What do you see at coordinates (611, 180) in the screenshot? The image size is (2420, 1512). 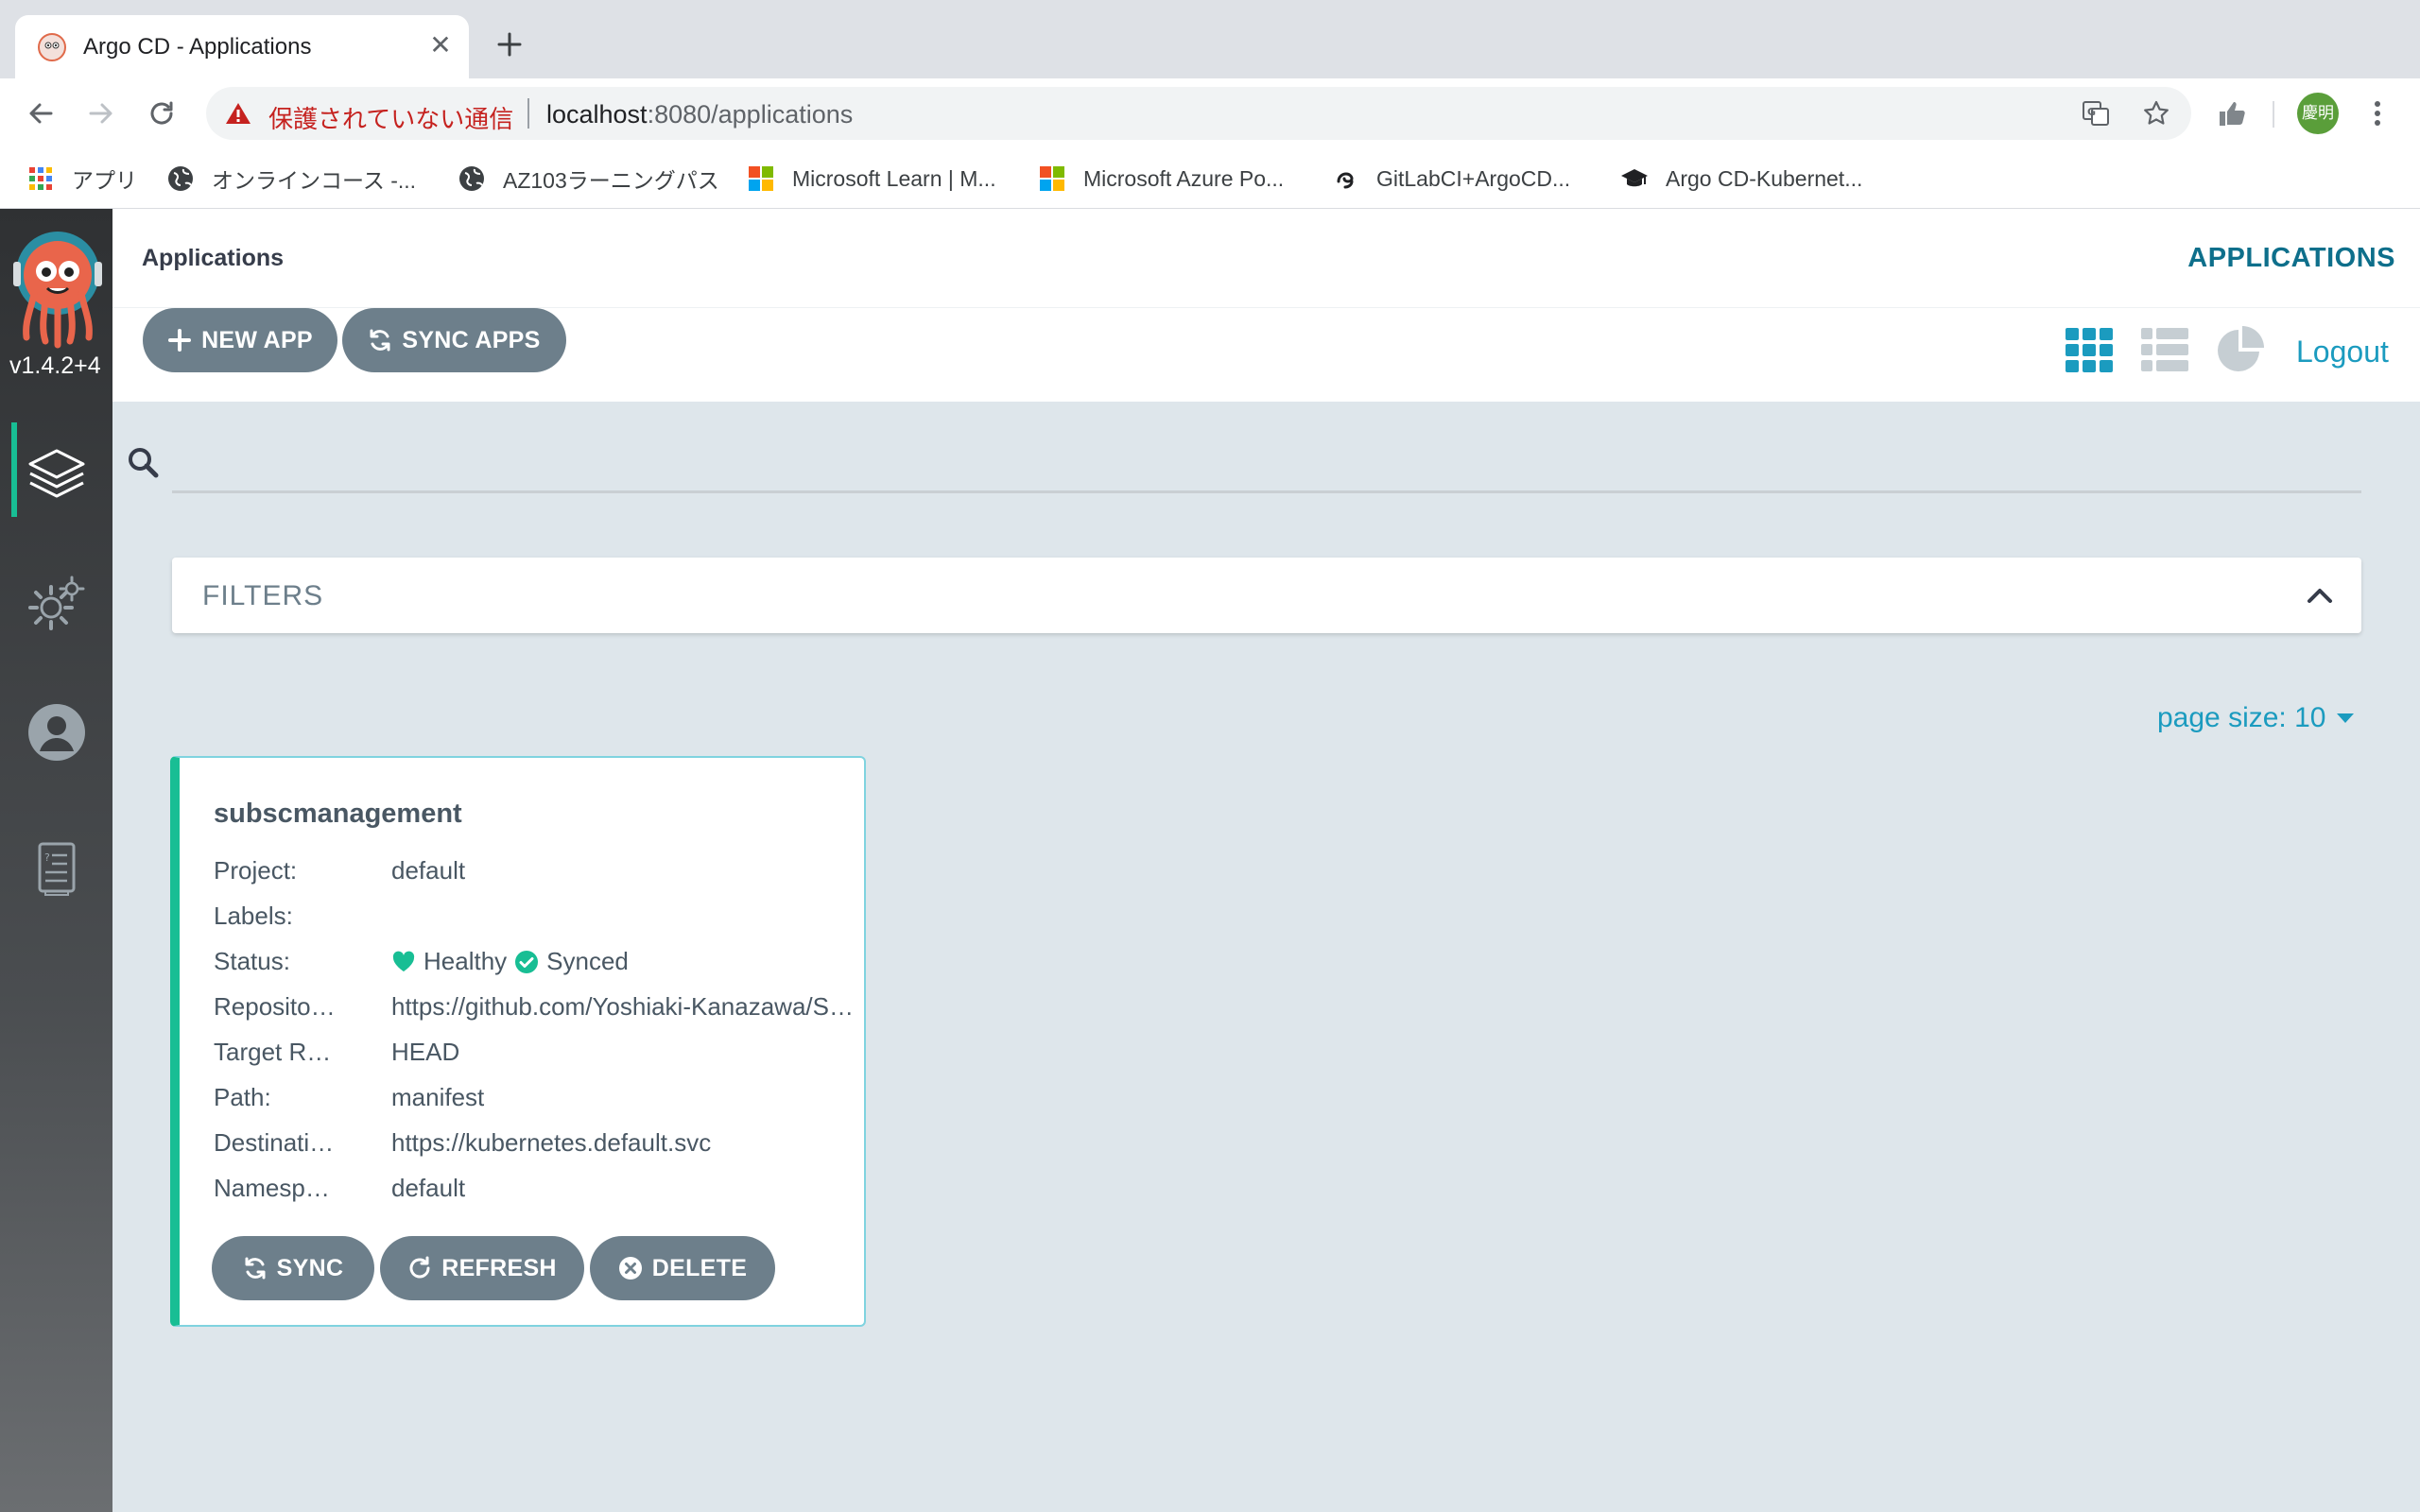 I see `bookmark-label: AZ103ラーニングパス` at bounding box center [611, 180].